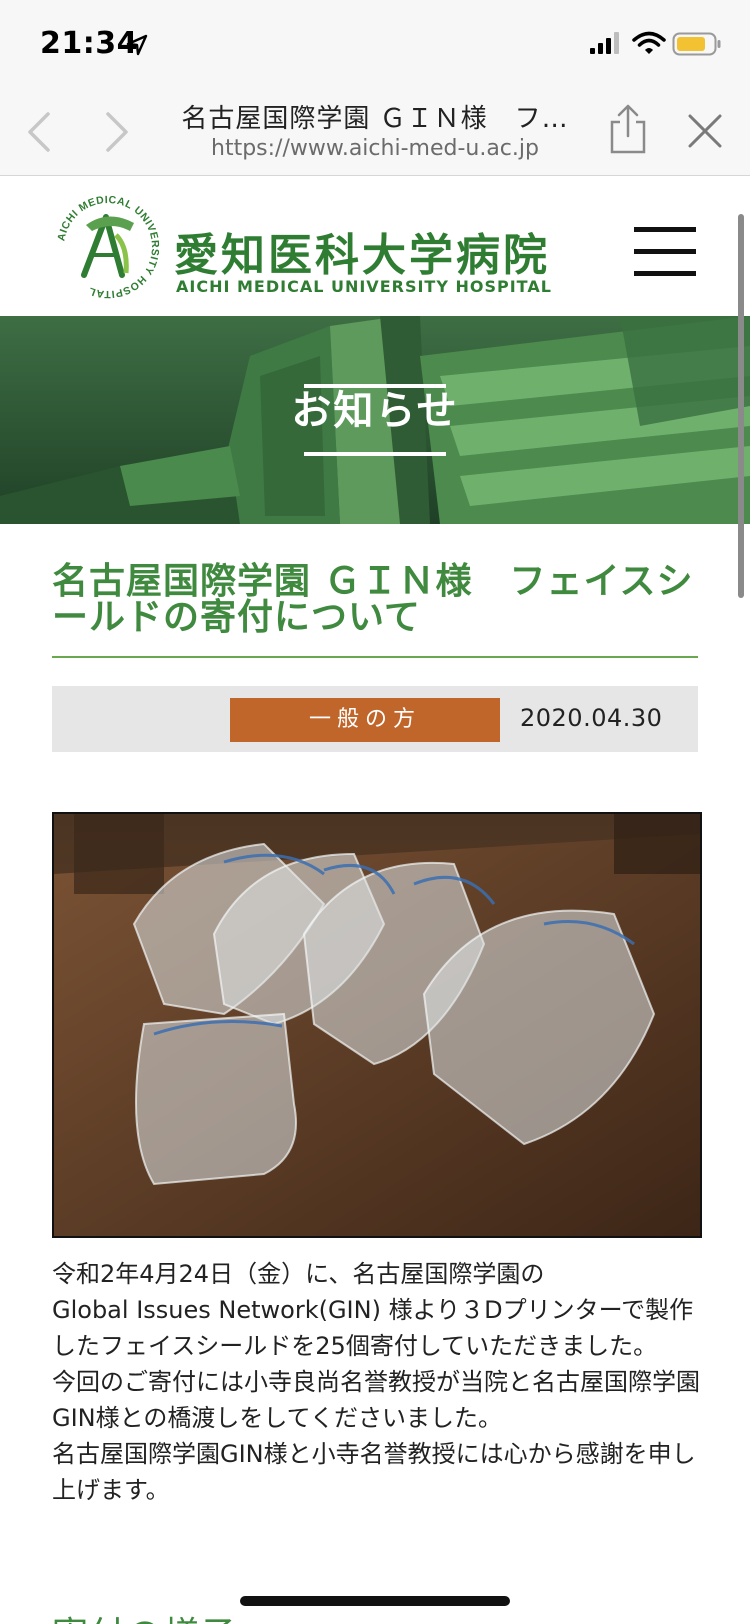 Image resolution: width=750 pixels, height=1624 pixels. I want to click on hero-banner: お知らせ, so click(375, 420).